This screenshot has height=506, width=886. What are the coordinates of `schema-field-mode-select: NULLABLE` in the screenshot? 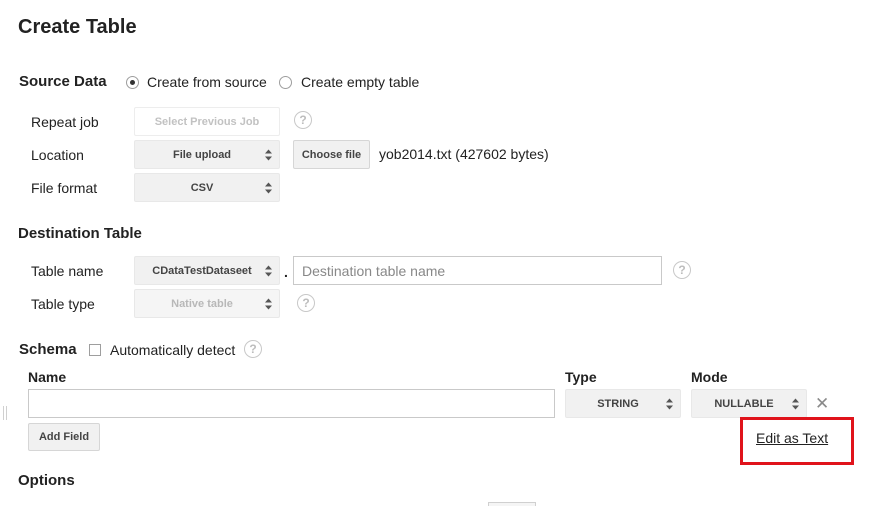 It's located at (749, 403).